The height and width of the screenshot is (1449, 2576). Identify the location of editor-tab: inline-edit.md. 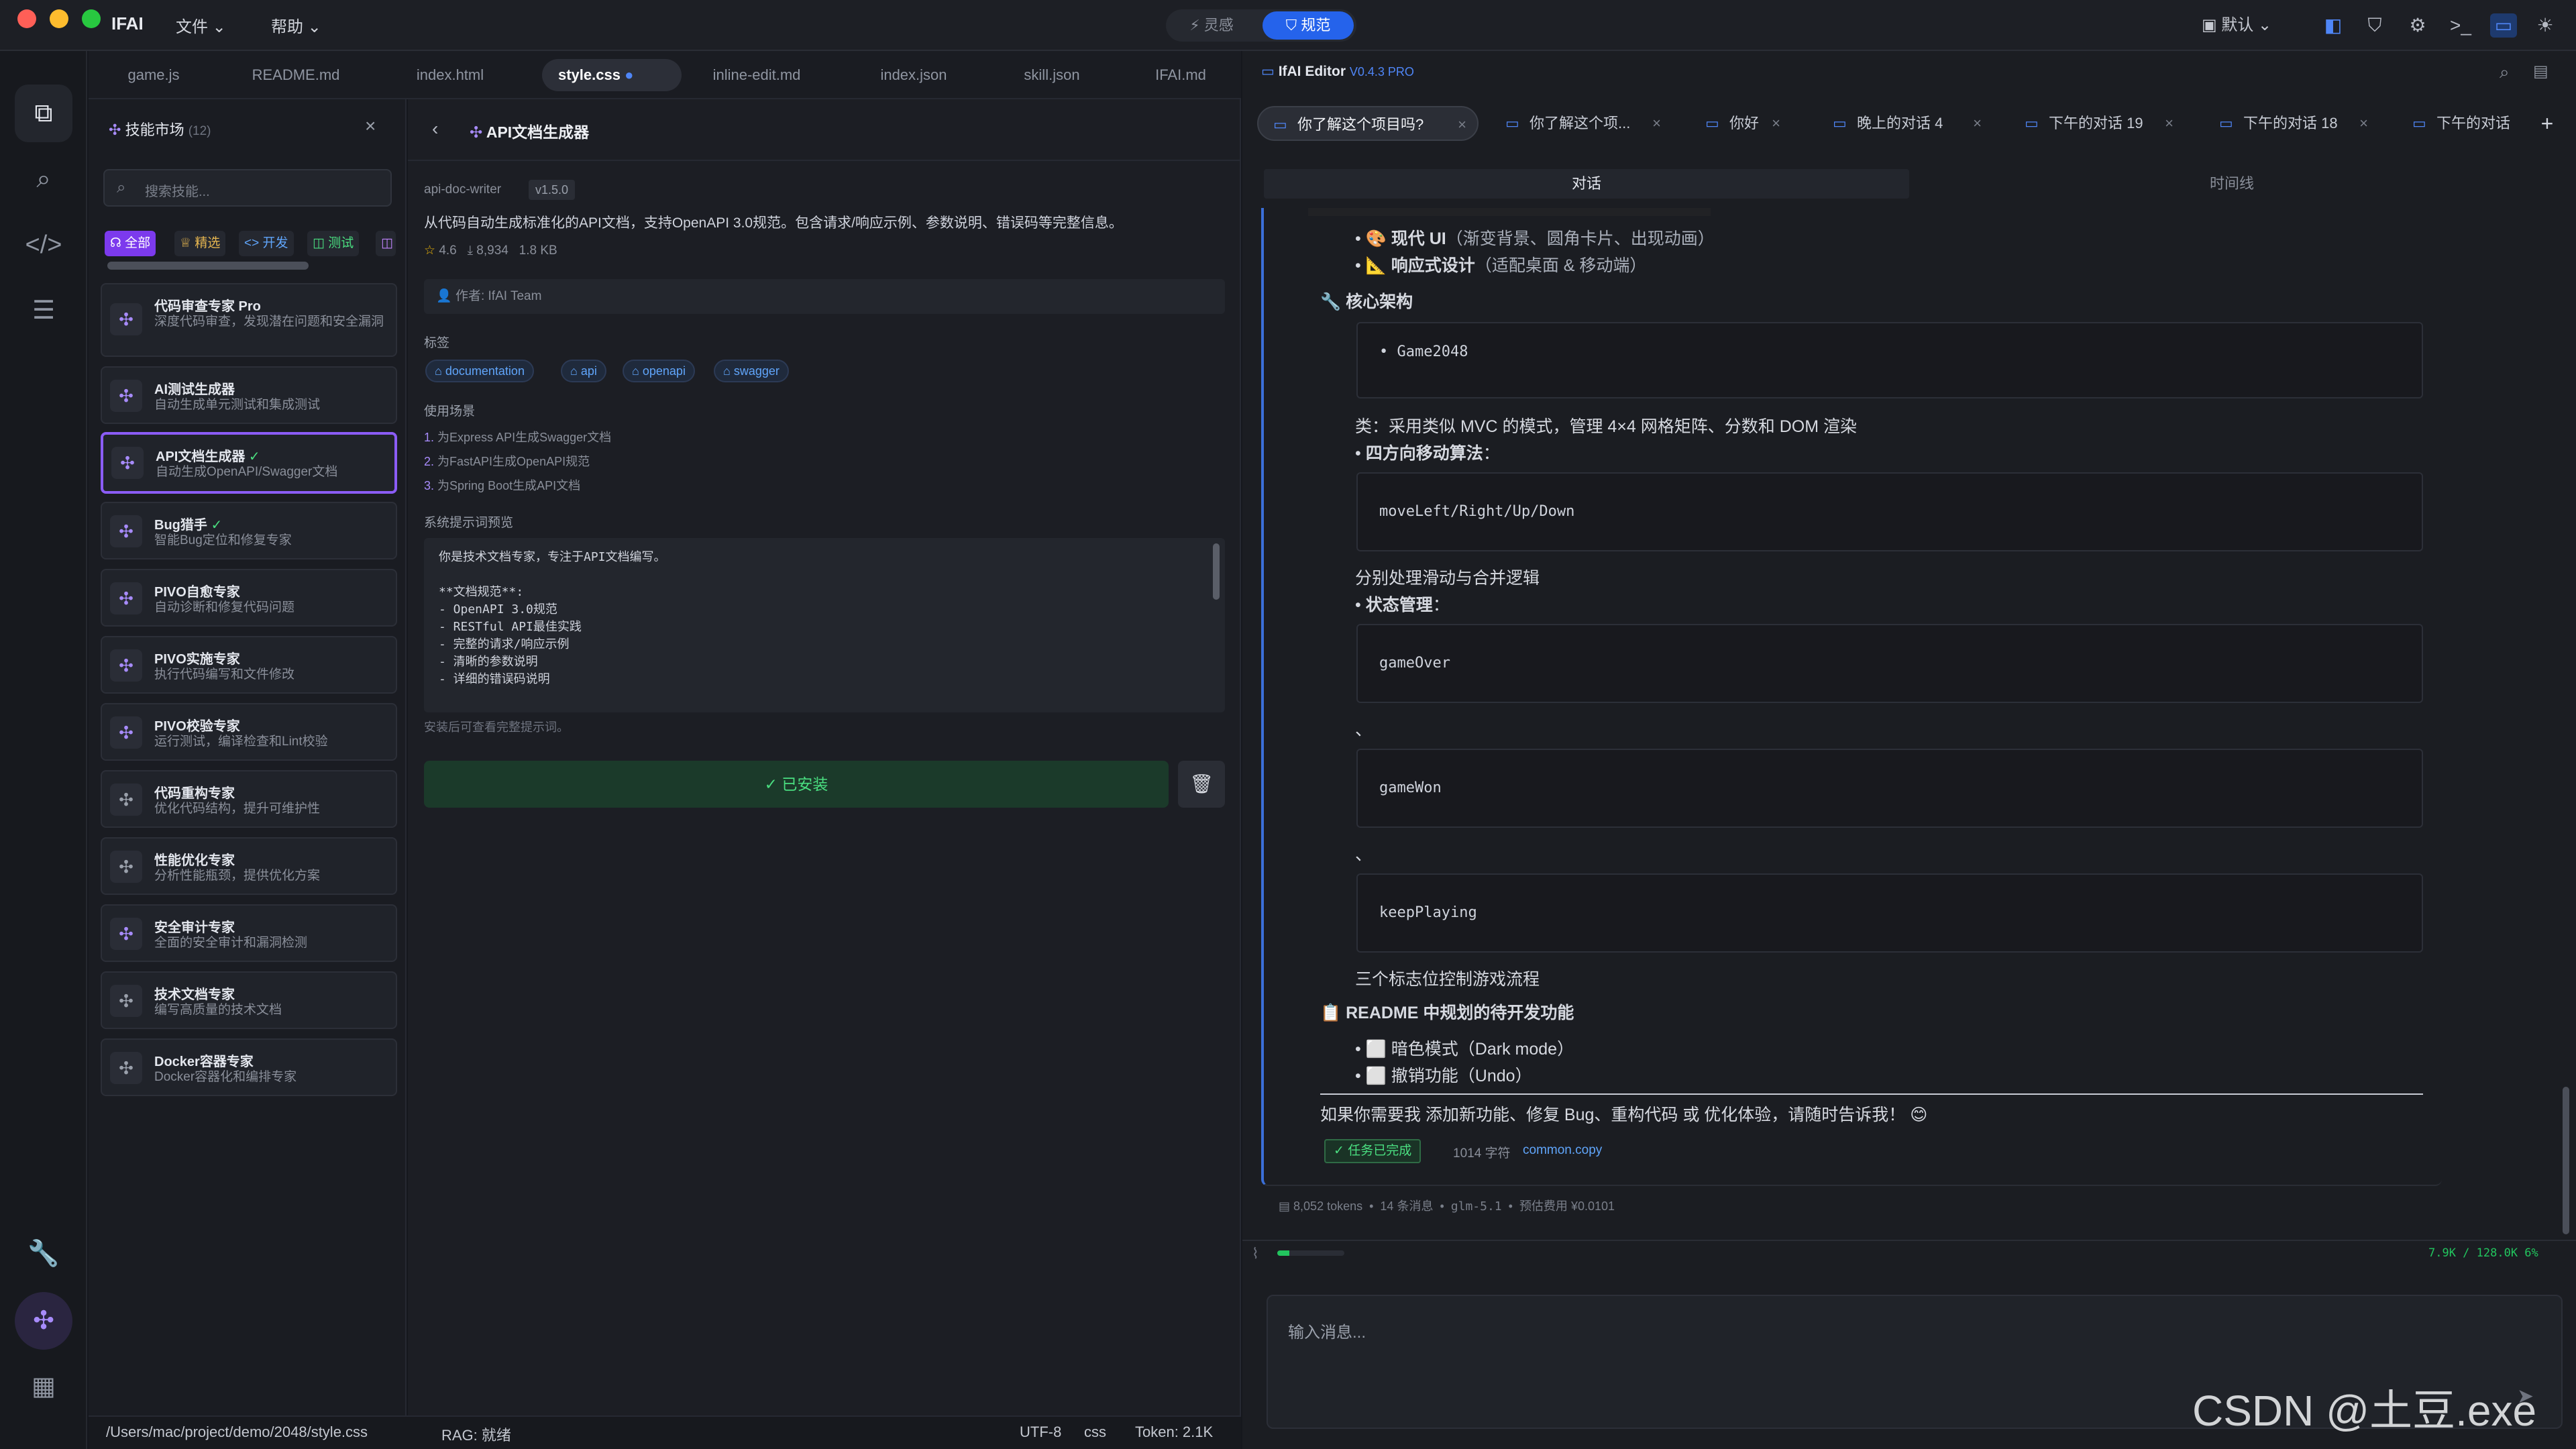
(757, 75).